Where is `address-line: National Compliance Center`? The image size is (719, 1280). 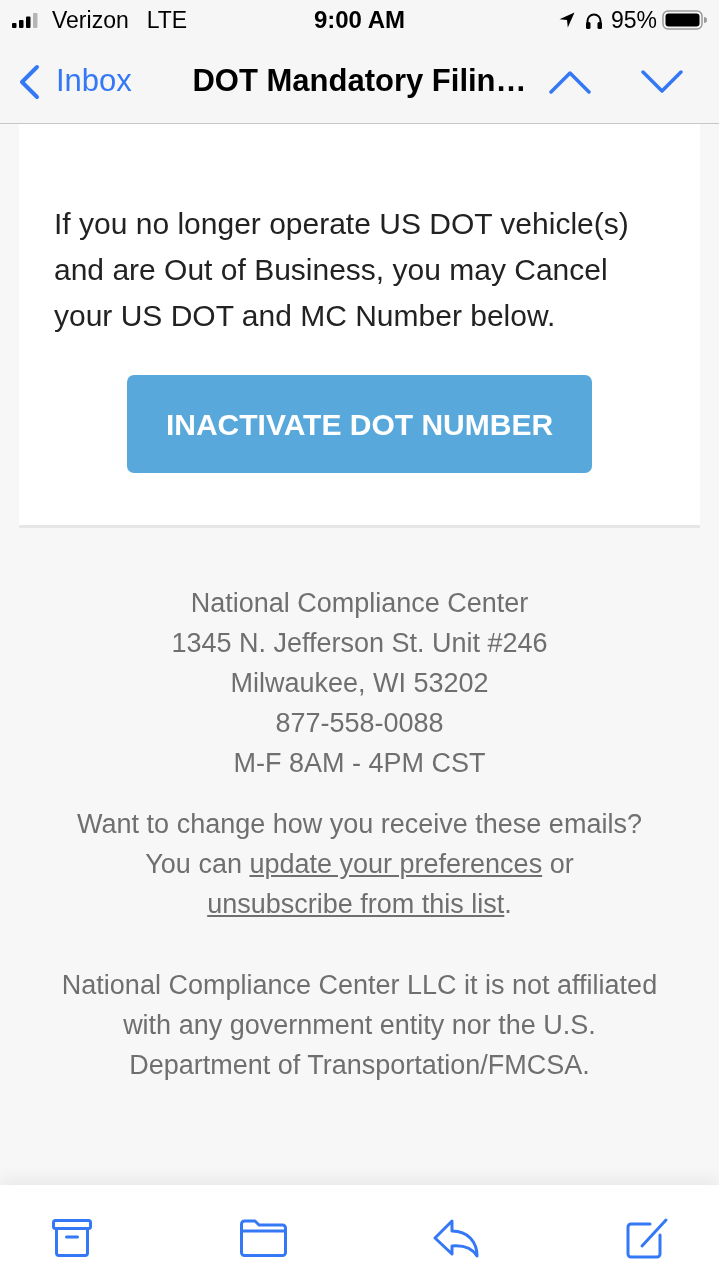
address-line: National Compliance Center is located at coordinates (359, 603).